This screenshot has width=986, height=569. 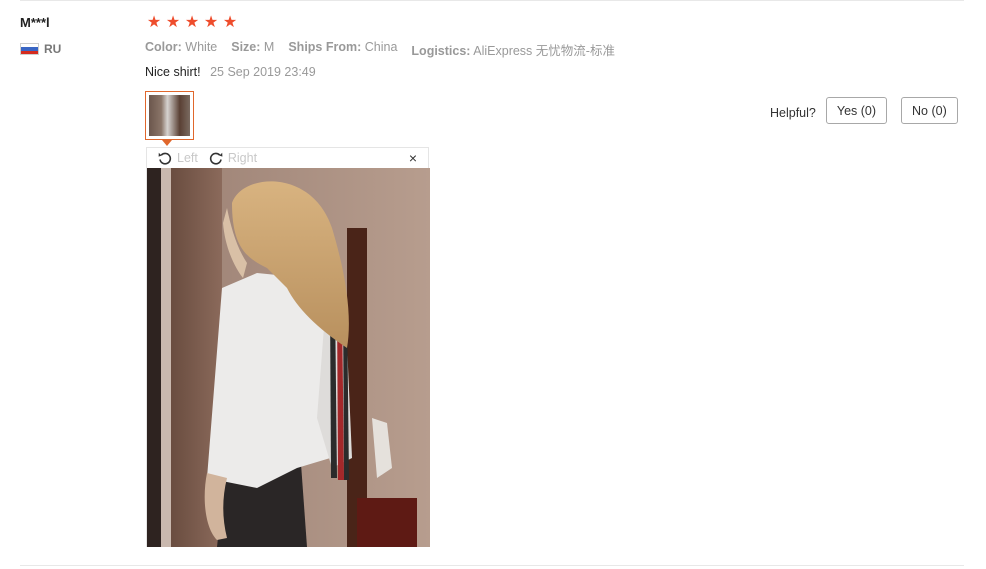 What do you see at coordinates (216, 158) in the screenshot?
I see `rotate-right-icon` at bounding box center [216, 158].